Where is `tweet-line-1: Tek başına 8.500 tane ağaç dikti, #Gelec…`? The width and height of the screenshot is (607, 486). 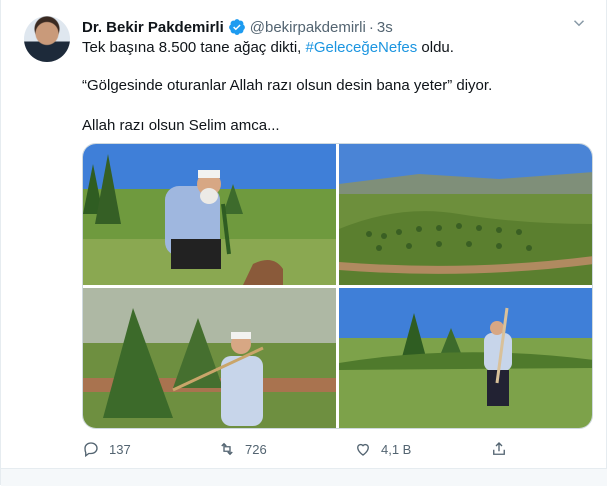
tweet-line-1: Tek başına 8.500 tane ağaç dikti, #Gelec… is located at coordinates (268, 47).